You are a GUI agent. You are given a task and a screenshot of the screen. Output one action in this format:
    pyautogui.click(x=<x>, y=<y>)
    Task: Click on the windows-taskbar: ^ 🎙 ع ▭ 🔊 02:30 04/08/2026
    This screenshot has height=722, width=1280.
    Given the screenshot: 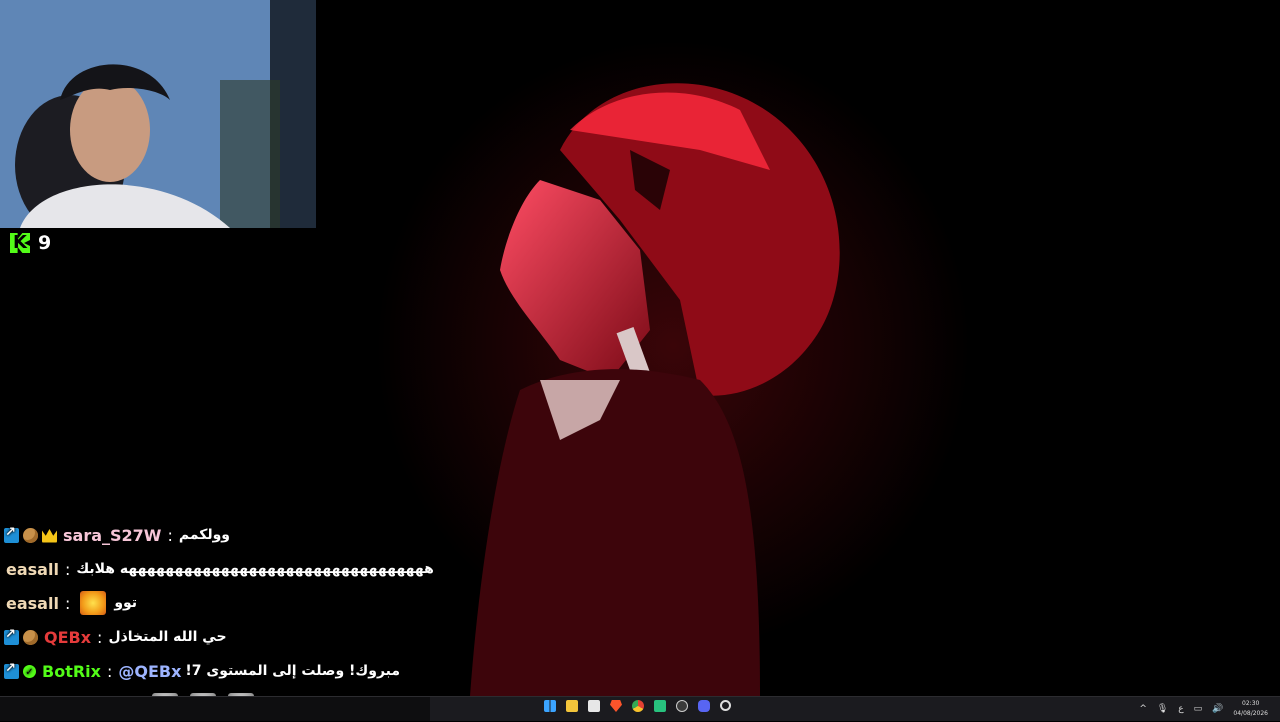 What is the action you would take?
    pyautogui.click(x=640, y=708)
    